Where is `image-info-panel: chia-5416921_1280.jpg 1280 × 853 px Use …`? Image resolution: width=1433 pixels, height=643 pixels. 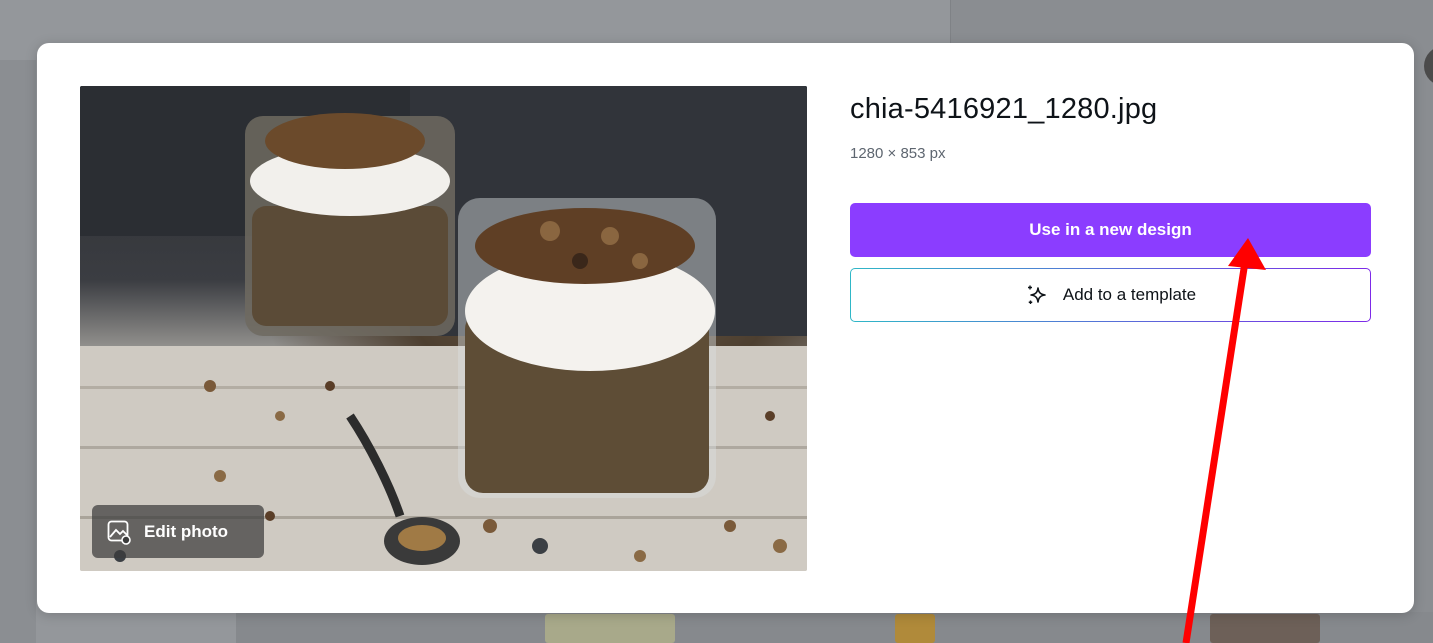 image-info-panel: chia-5416921_1280.jpg 1280 × 853 px Use … is located at coordinates (1110, 204).